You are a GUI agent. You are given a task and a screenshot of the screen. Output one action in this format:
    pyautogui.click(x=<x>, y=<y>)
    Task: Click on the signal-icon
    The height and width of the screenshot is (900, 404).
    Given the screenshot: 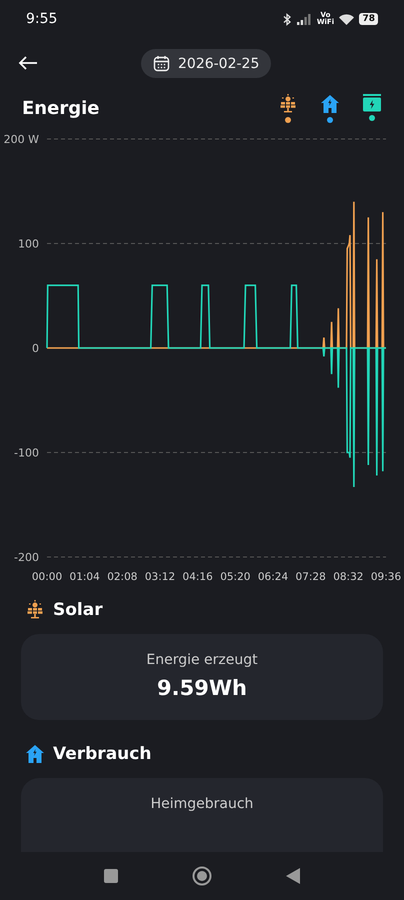 What is the action you would take?
    pyautogui.click(x=304, y=19)
    